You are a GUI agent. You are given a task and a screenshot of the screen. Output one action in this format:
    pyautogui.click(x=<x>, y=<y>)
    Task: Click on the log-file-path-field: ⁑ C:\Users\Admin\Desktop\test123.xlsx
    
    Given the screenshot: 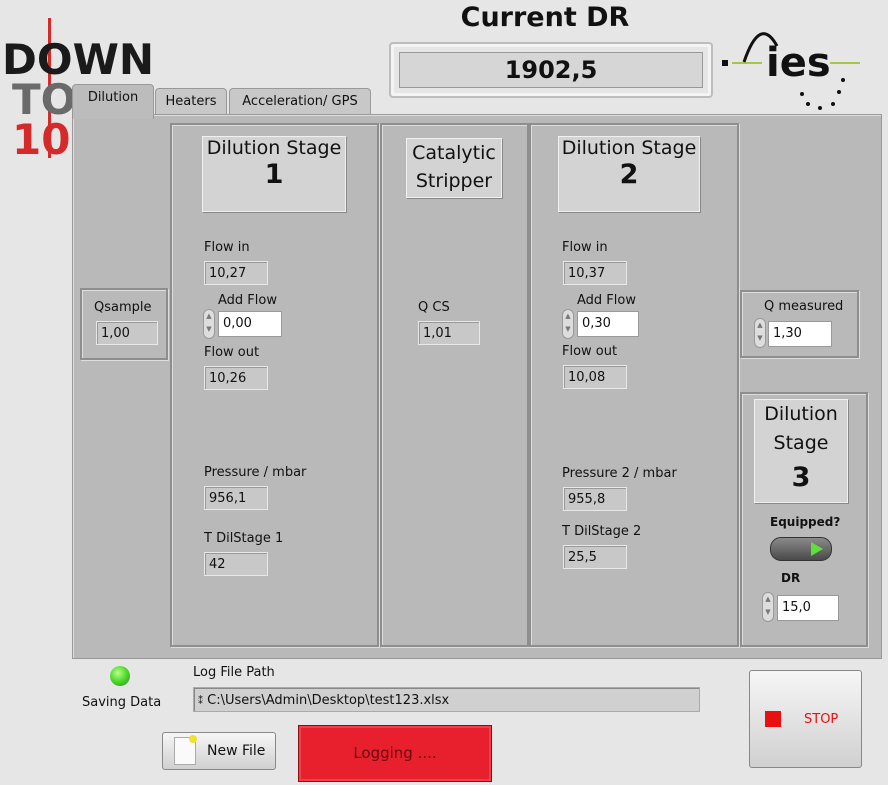 What is the action you would take?
    pyautogui.click(x=446, y=699)
    